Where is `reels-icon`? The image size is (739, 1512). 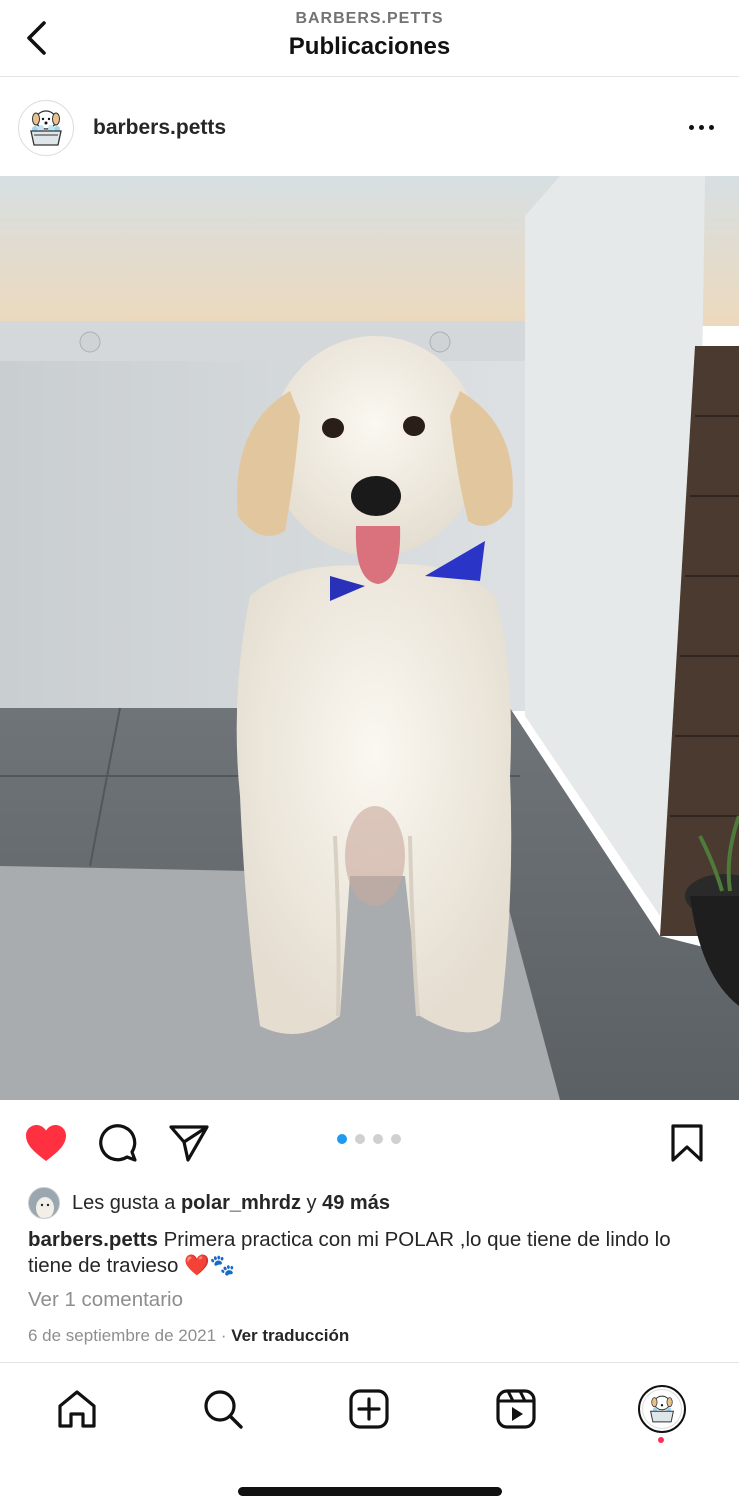 reels-icon is located at coordinates (516, 1409).